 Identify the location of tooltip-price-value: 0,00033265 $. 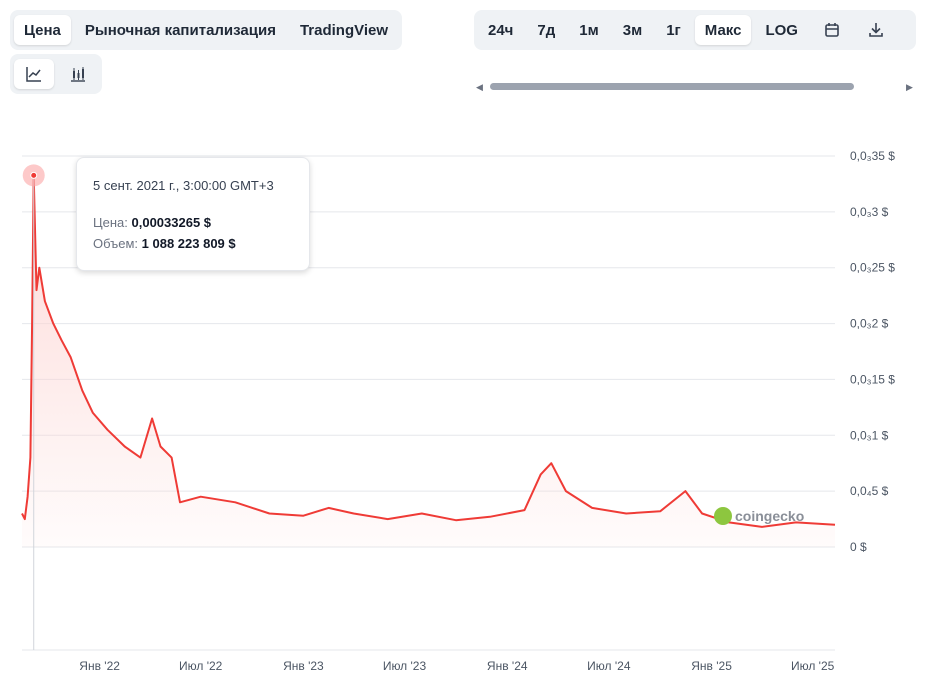
(171, 222).